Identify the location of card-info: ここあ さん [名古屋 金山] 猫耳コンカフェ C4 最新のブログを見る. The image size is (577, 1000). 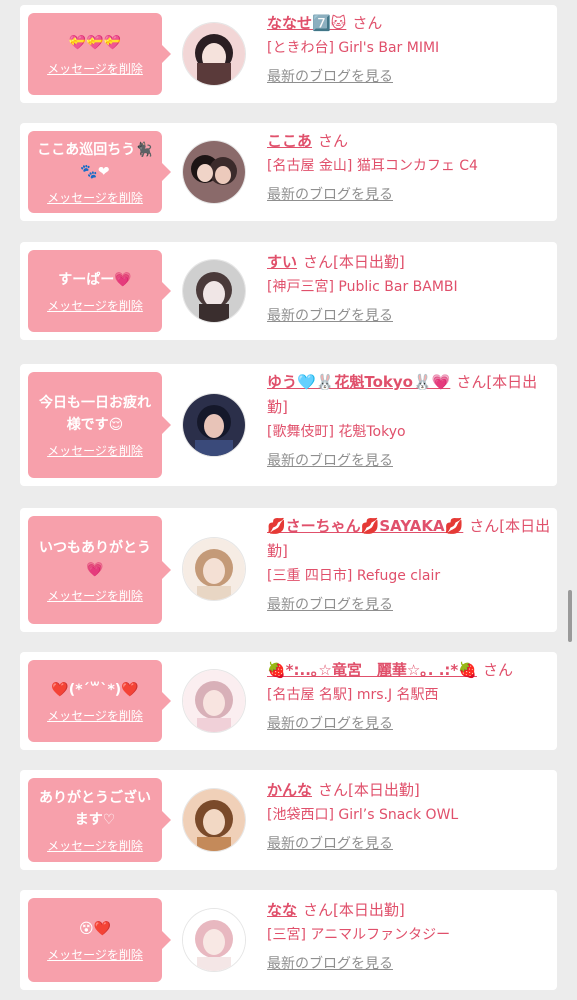
(409, 166).